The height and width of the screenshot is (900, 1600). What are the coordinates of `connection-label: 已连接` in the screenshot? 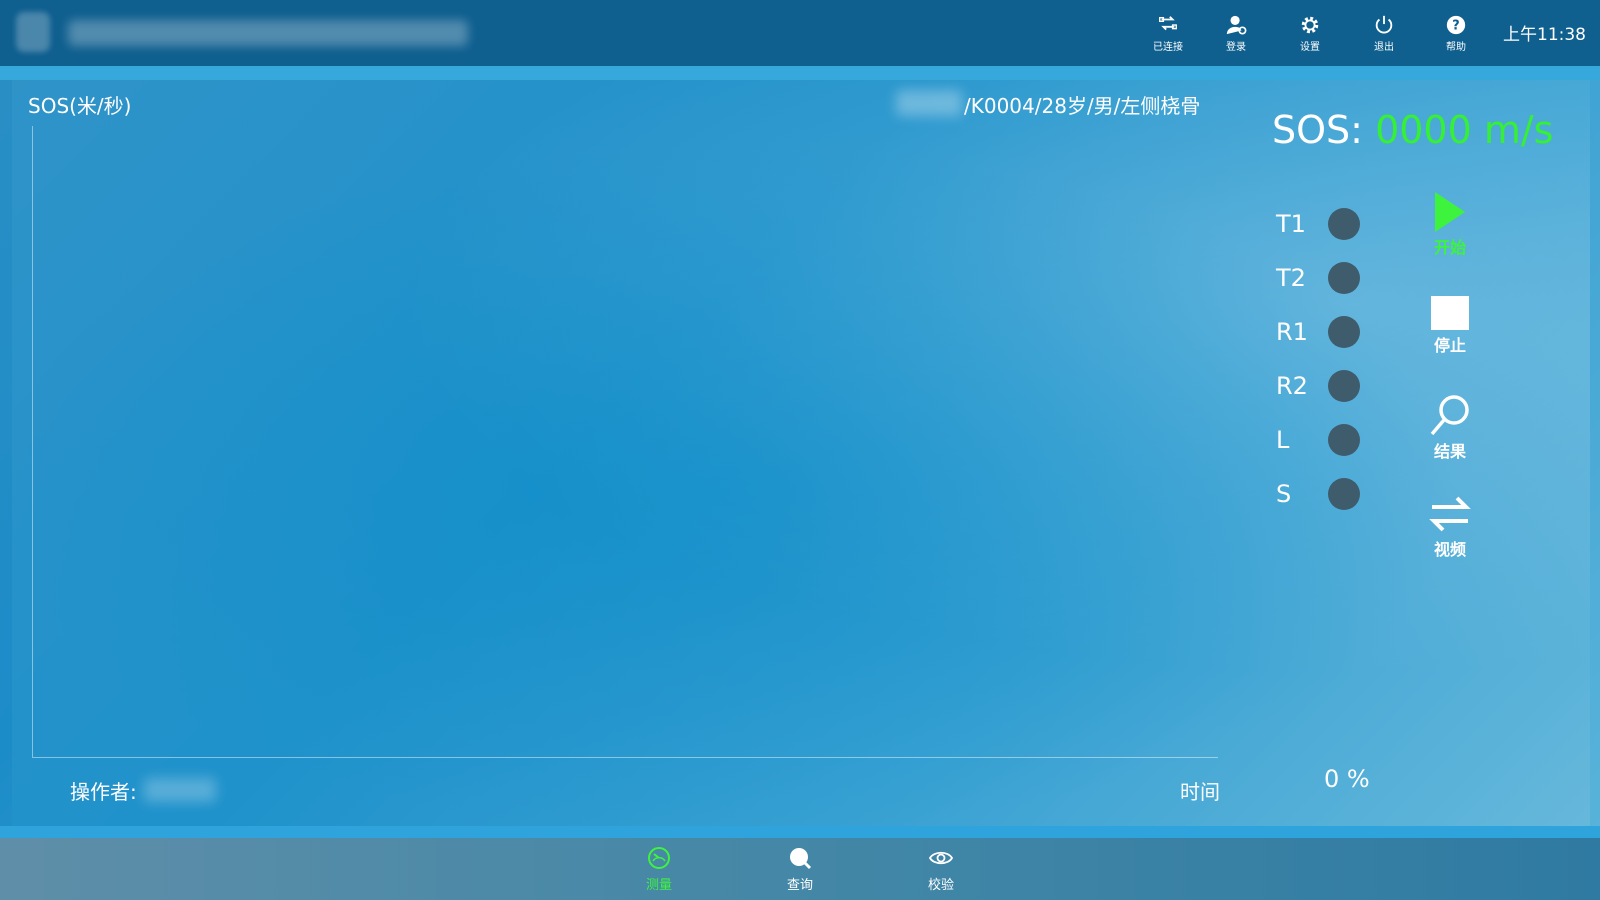 It's located at (1168, 47).